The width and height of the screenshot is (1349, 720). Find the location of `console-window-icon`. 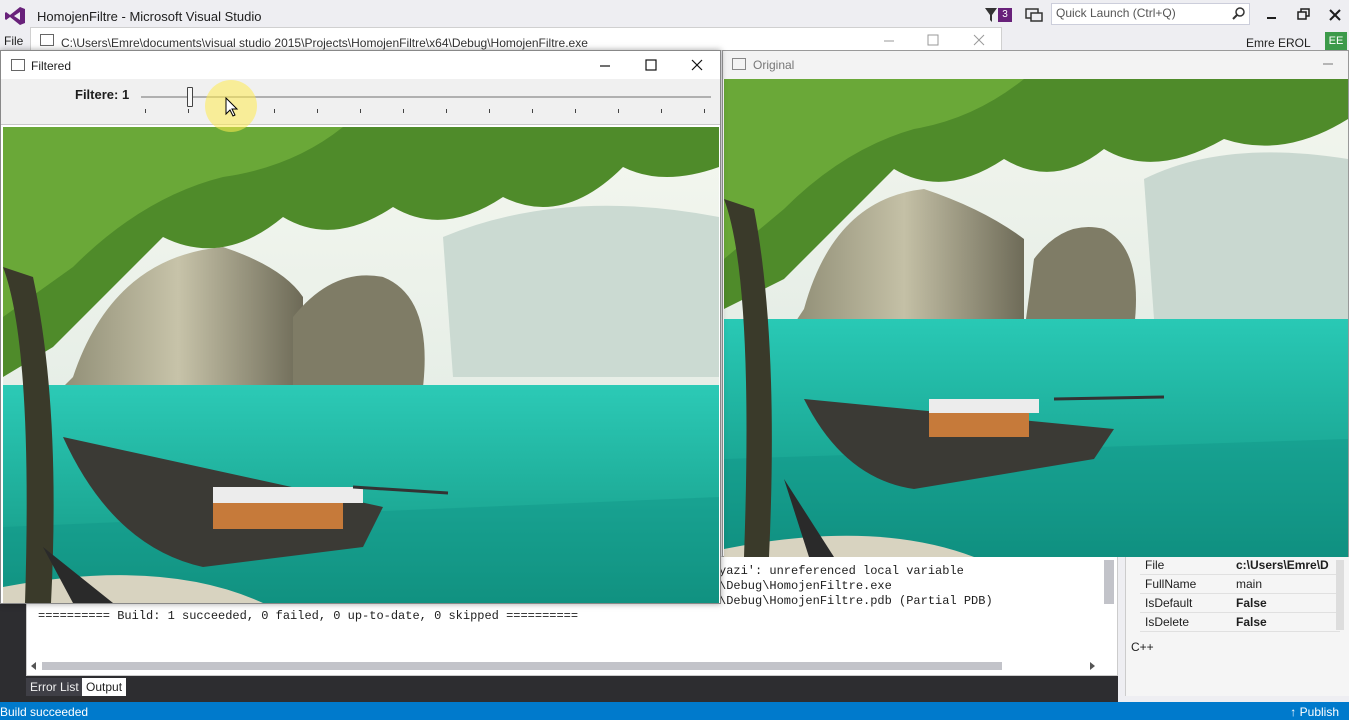

console-window-icon is located at coordinates (47, 40).